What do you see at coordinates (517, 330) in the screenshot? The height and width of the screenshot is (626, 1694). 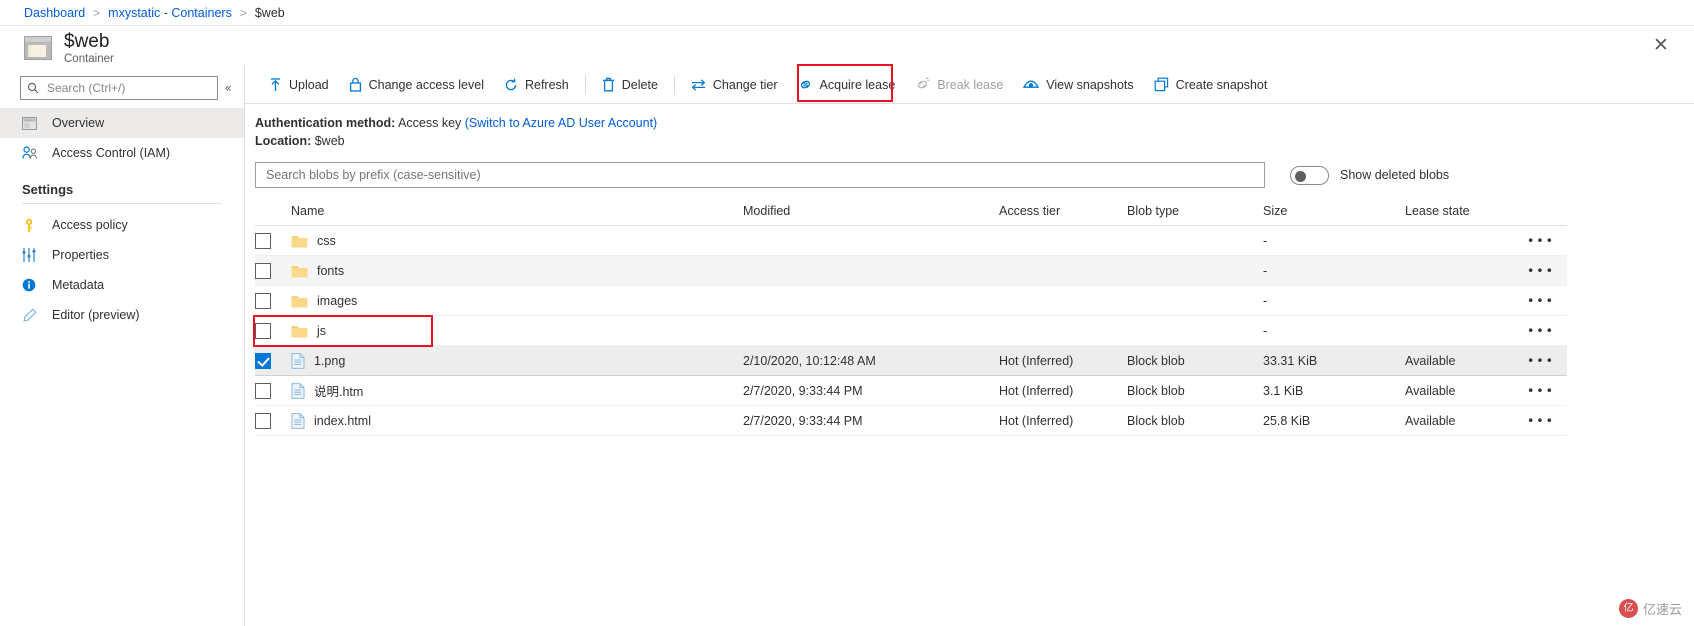 I see `row-name-cell: js` at bounding box center [517, 330].